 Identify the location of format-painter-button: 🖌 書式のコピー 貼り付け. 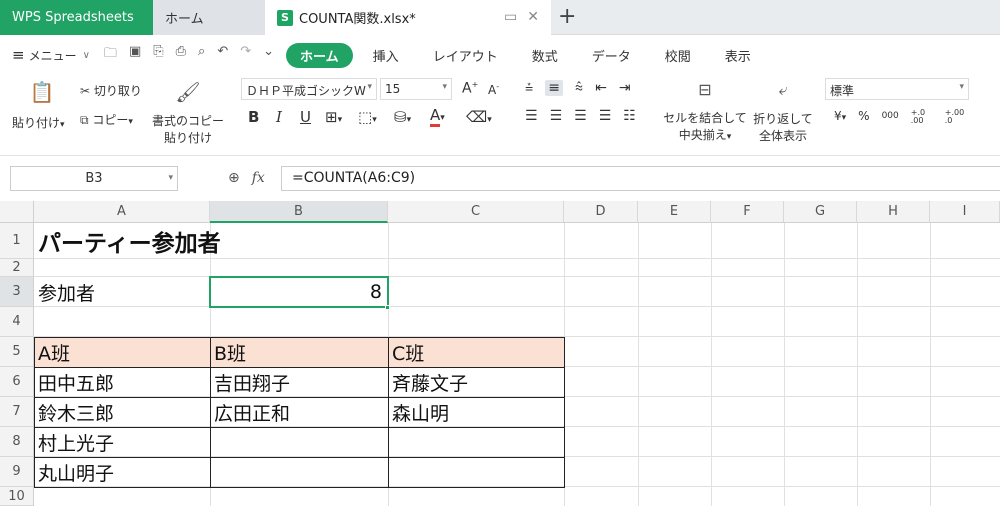
(188, 113).